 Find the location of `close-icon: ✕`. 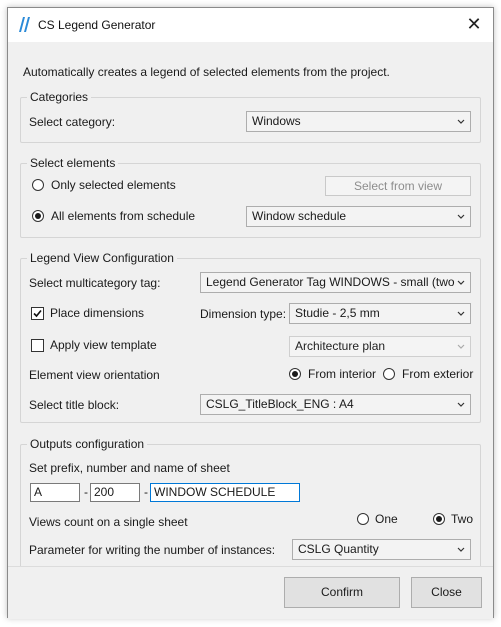

close-icon: ✕ is located at coordinates (474, 24).